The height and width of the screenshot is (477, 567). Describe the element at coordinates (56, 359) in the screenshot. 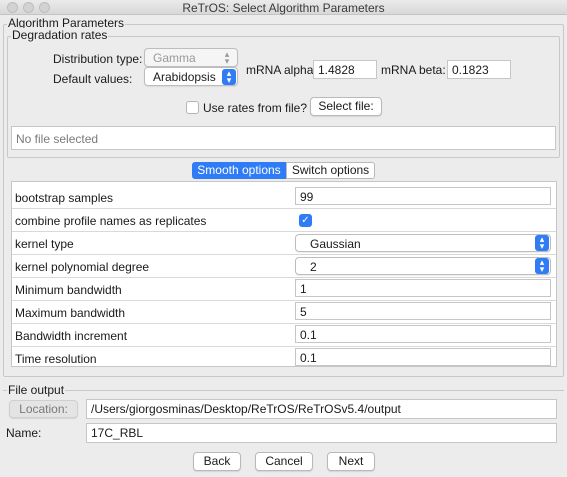

I see `time-resolution-label: Time resolution` at that location.